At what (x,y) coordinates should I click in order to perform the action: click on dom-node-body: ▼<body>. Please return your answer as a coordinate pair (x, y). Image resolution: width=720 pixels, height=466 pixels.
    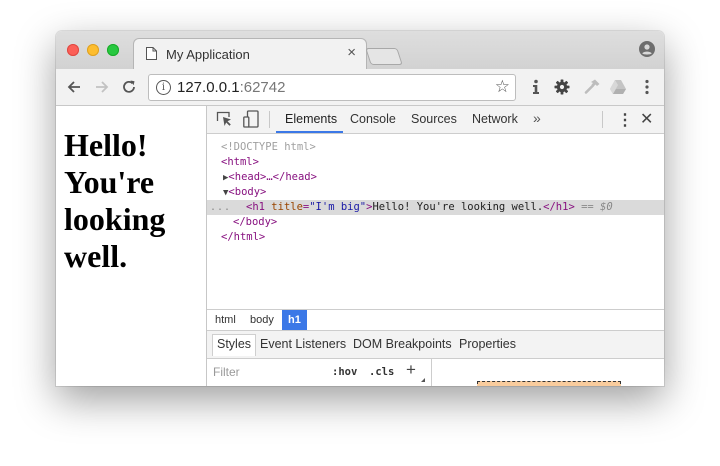
    Looking at the image, I should click on (435, 192).